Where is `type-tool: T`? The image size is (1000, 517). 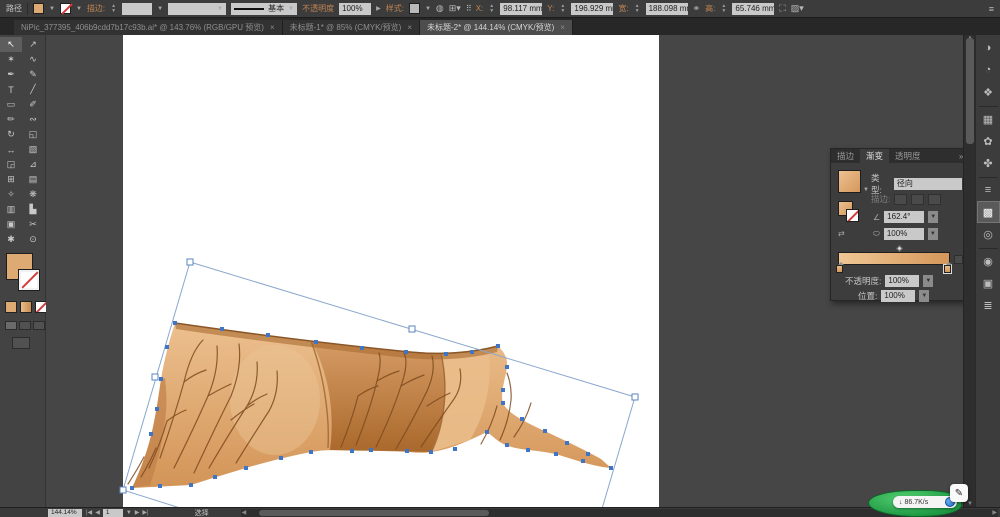
type-tool: T is located at coordinates (11, 89).